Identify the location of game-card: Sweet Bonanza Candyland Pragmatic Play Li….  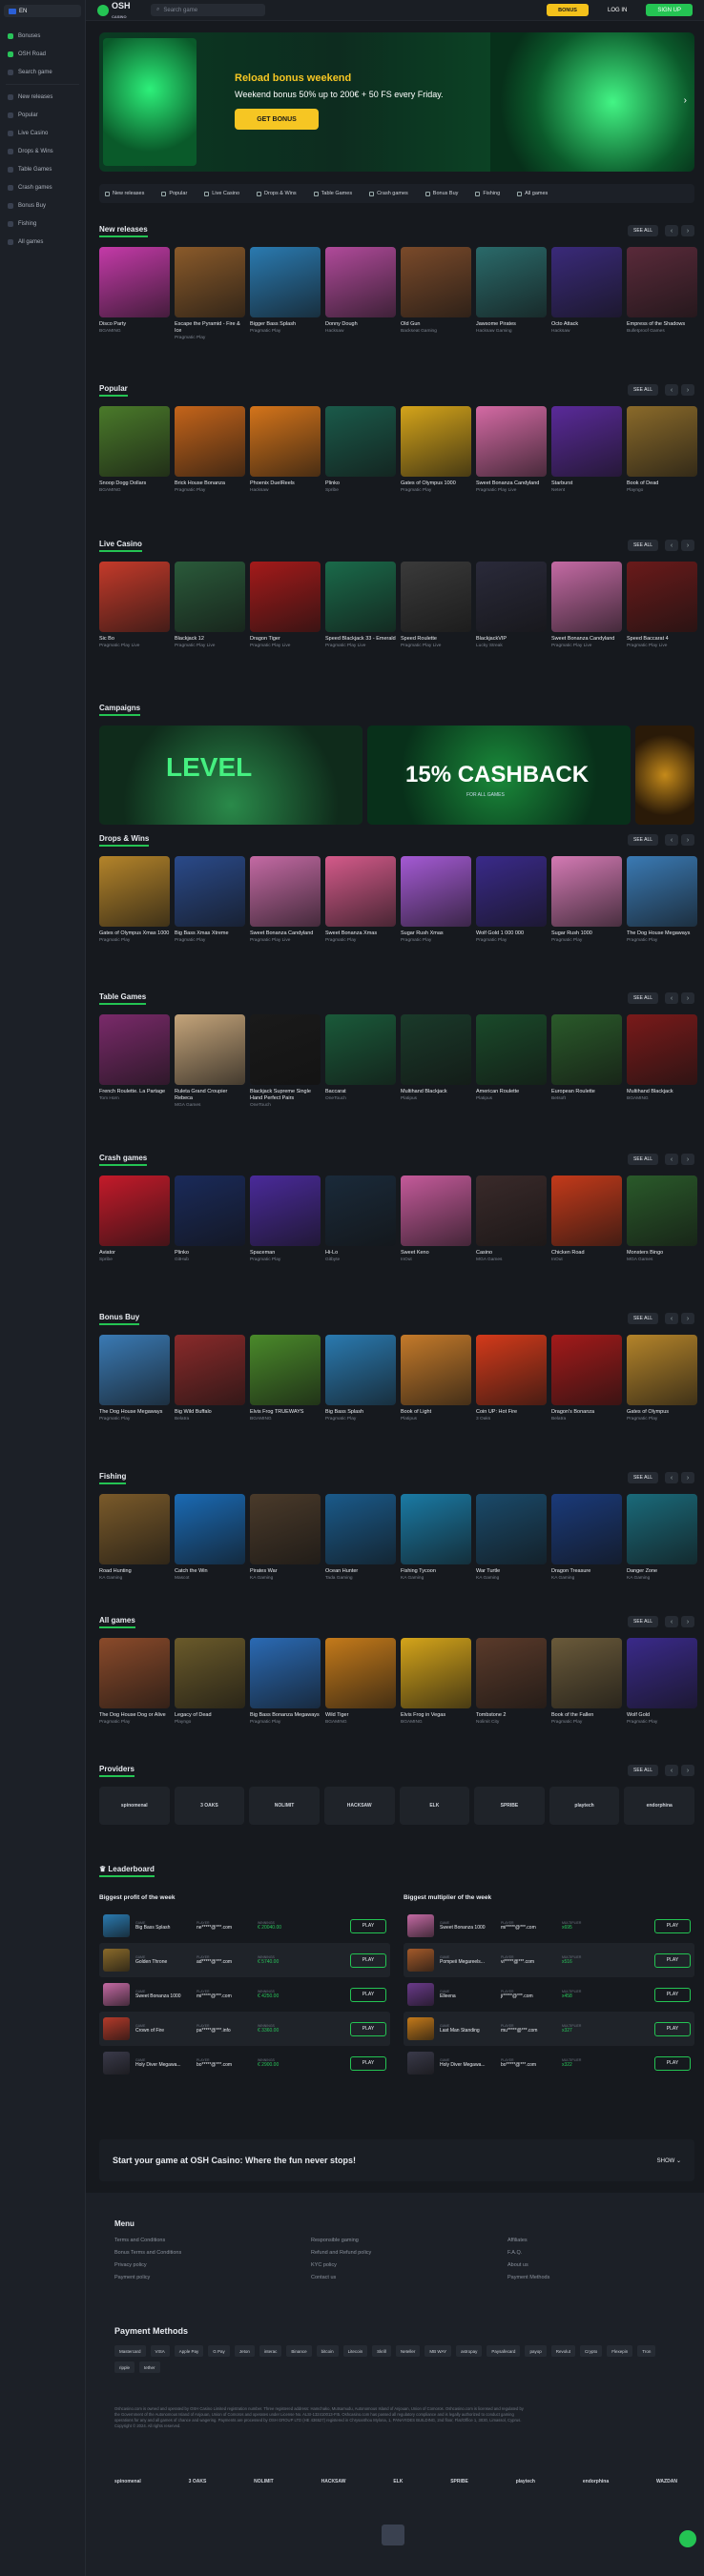
(511, 449).